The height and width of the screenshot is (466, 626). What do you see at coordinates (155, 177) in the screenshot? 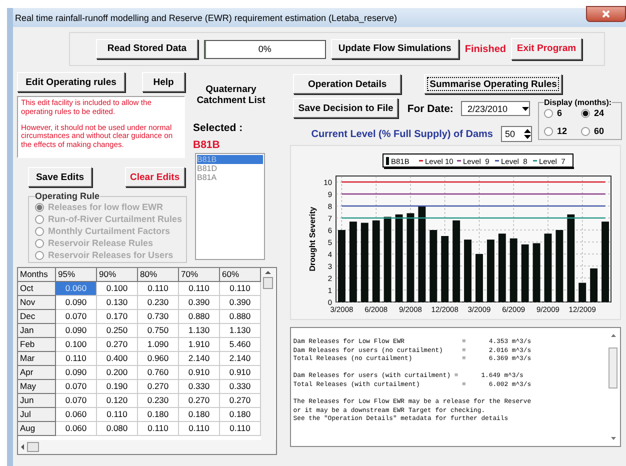
I see `clear-edits-button: Clear Edits` at bounding box center [155, 177].